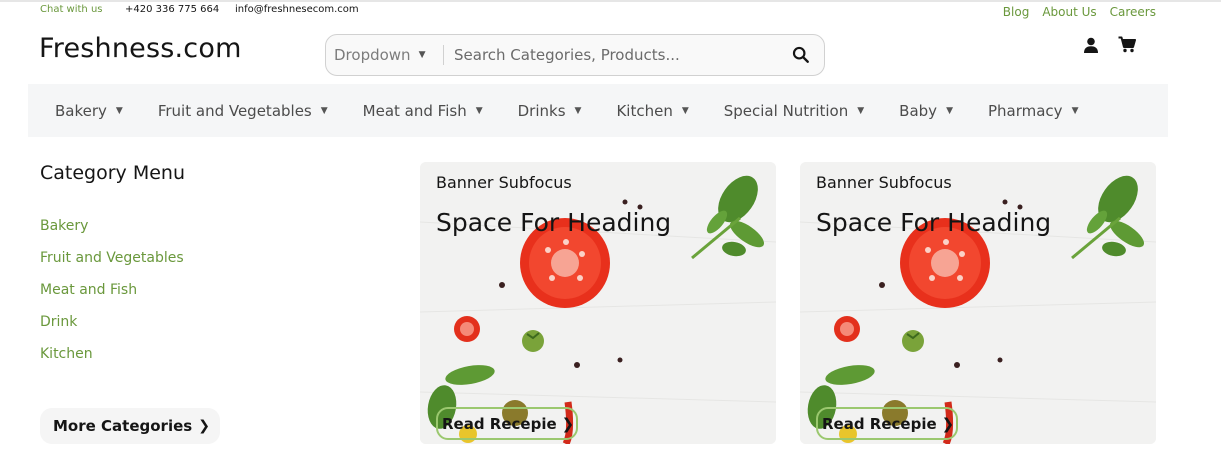 Image resolution: width=1221 pixels, height=474 pixels. Describe the element at coordinates (1069, 12) in the screenshot. I see `about-us-link: About Us` at that location.